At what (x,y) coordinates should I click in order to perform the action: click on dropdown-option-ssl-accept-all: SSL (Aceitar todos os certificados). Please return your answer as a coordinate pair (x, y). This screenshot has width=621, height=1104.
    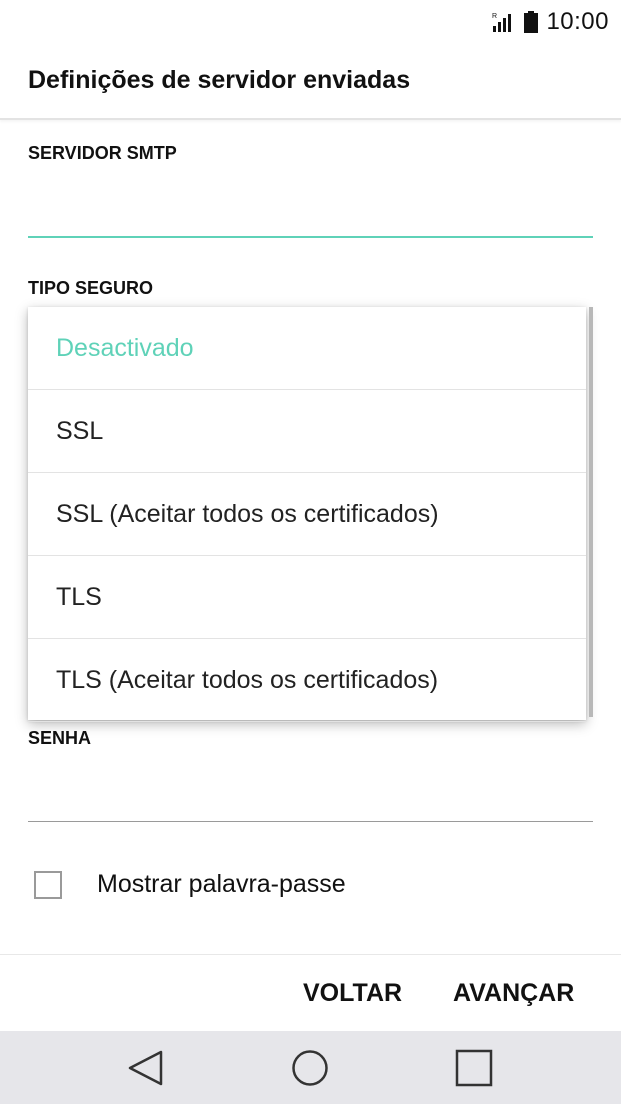
    Looking at the image, I should click on (307, 514).